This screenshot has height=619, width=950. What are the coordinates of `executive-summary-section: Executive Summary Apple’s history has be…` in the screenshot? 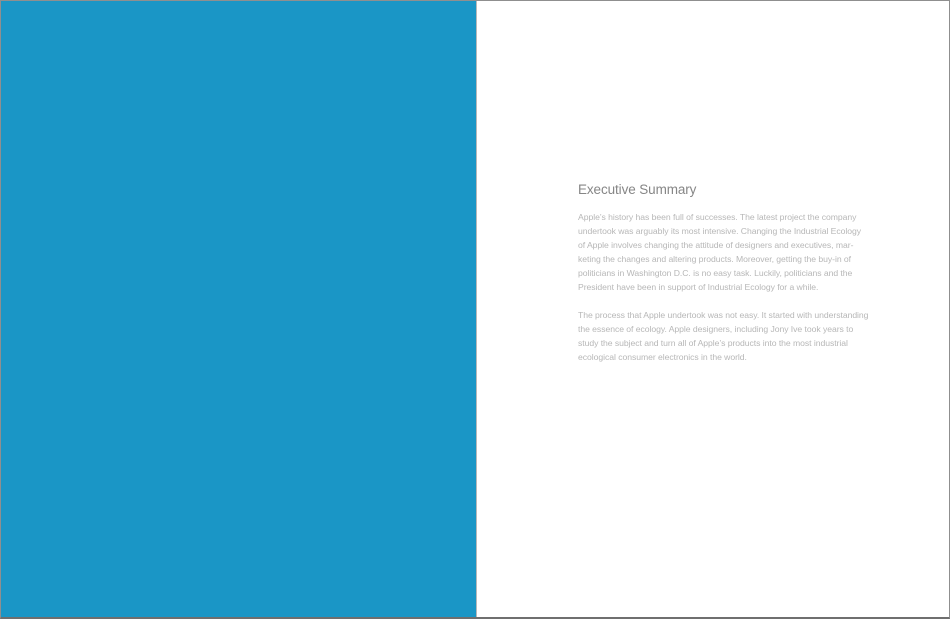 It's located at (724, 279).